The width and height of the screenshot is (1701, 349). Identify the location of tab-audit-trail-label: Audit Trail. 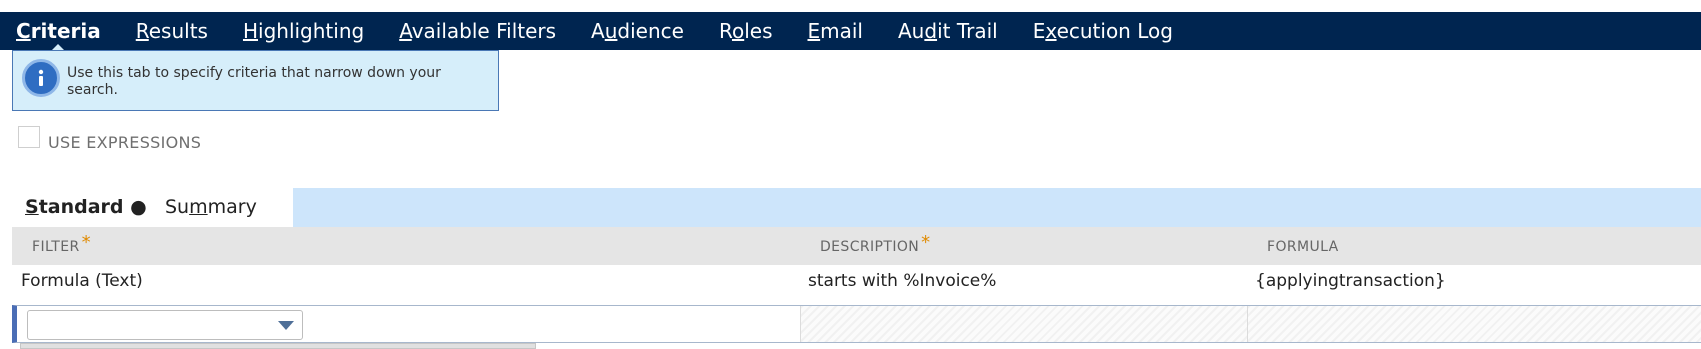
(948, 31).